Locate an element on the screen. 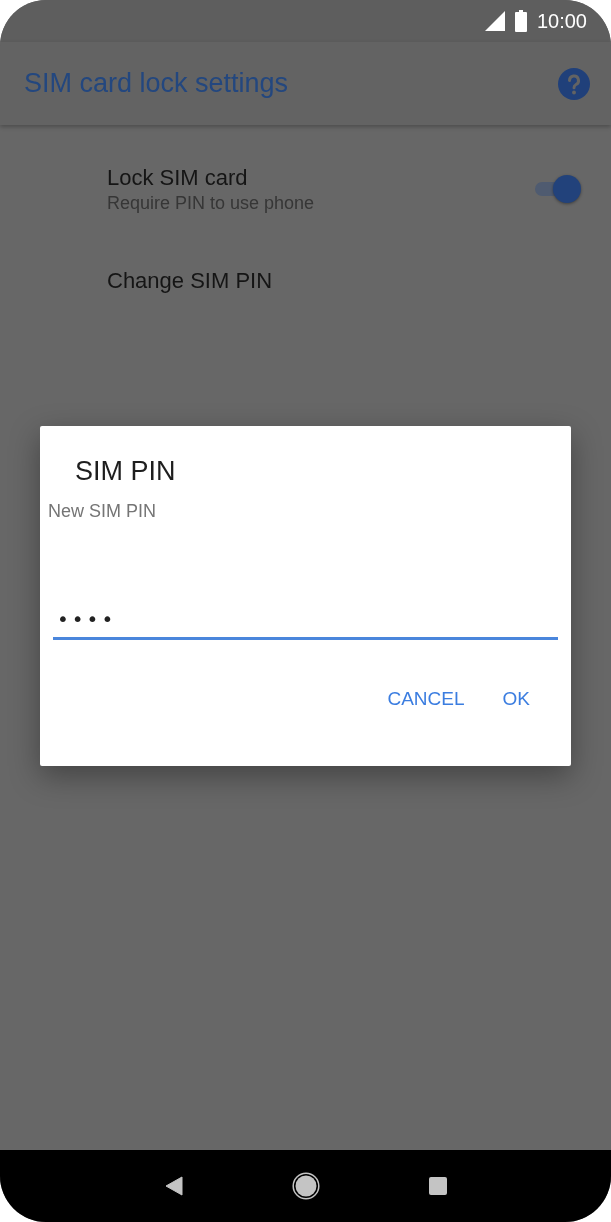 This screenshot has width=611, height=1222. screen-title: SIM card lock settings is located at coordinates (156, 83).